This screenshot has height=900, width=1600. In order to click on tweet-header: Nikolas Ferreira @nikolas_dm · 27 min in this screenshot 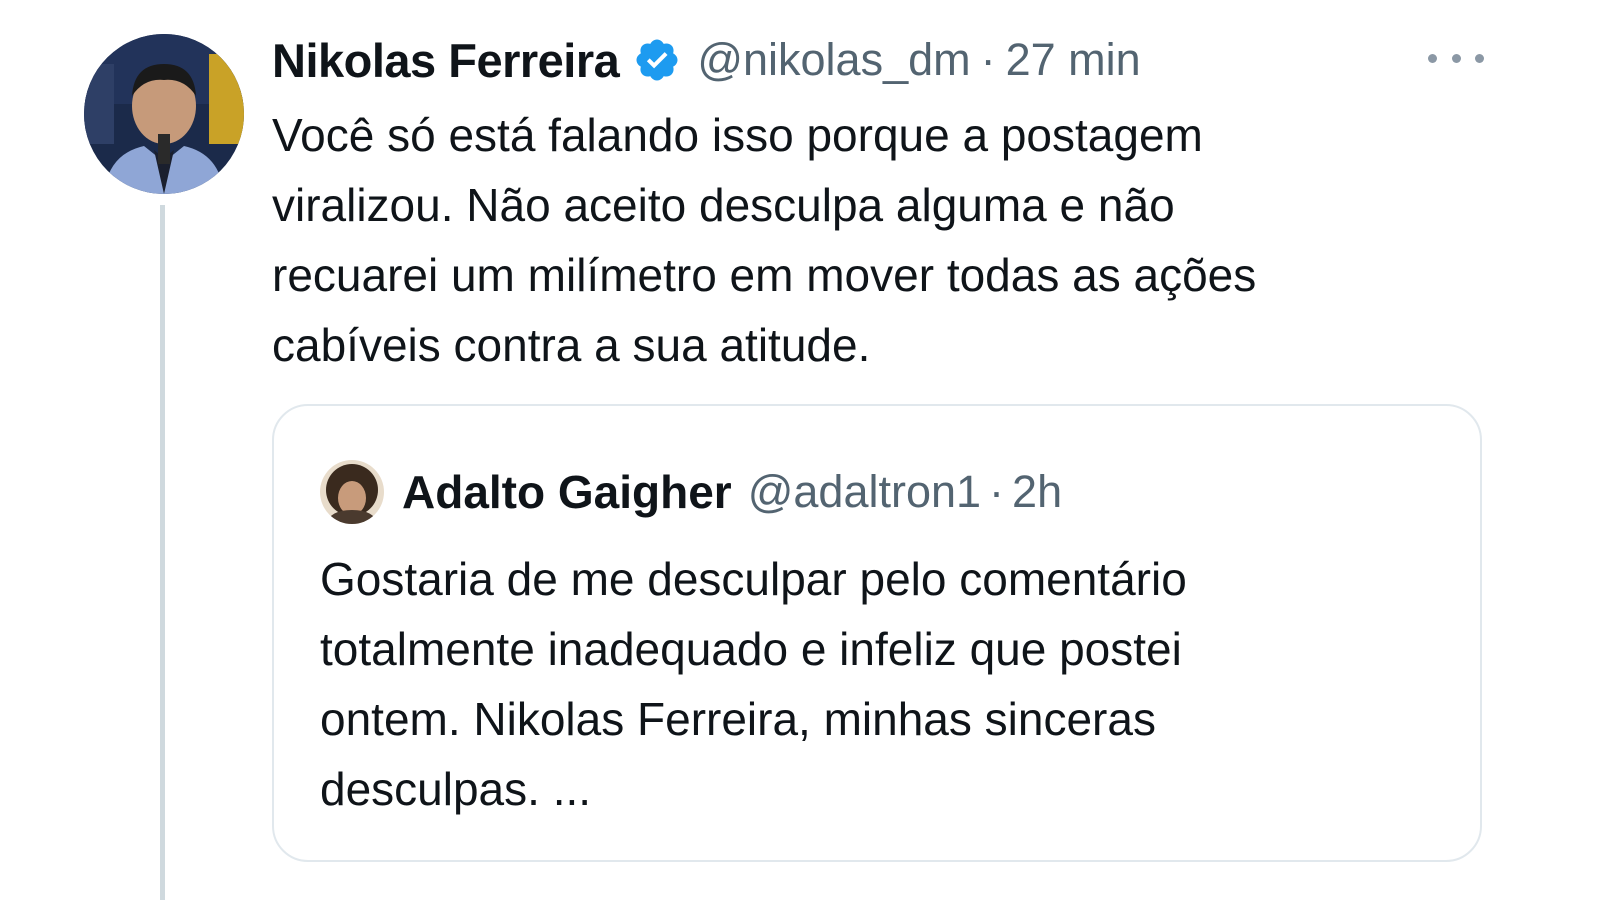, I will do `click(706, 60)`.